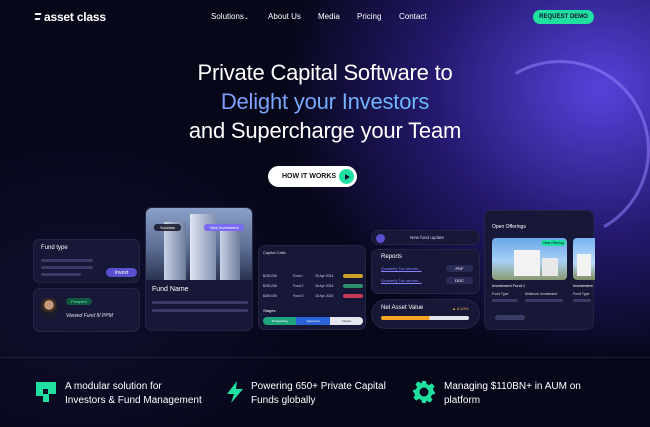  Describe the element at coordinates (75, 17) in the screenshot. I see `logo-text: asset class` at that location.